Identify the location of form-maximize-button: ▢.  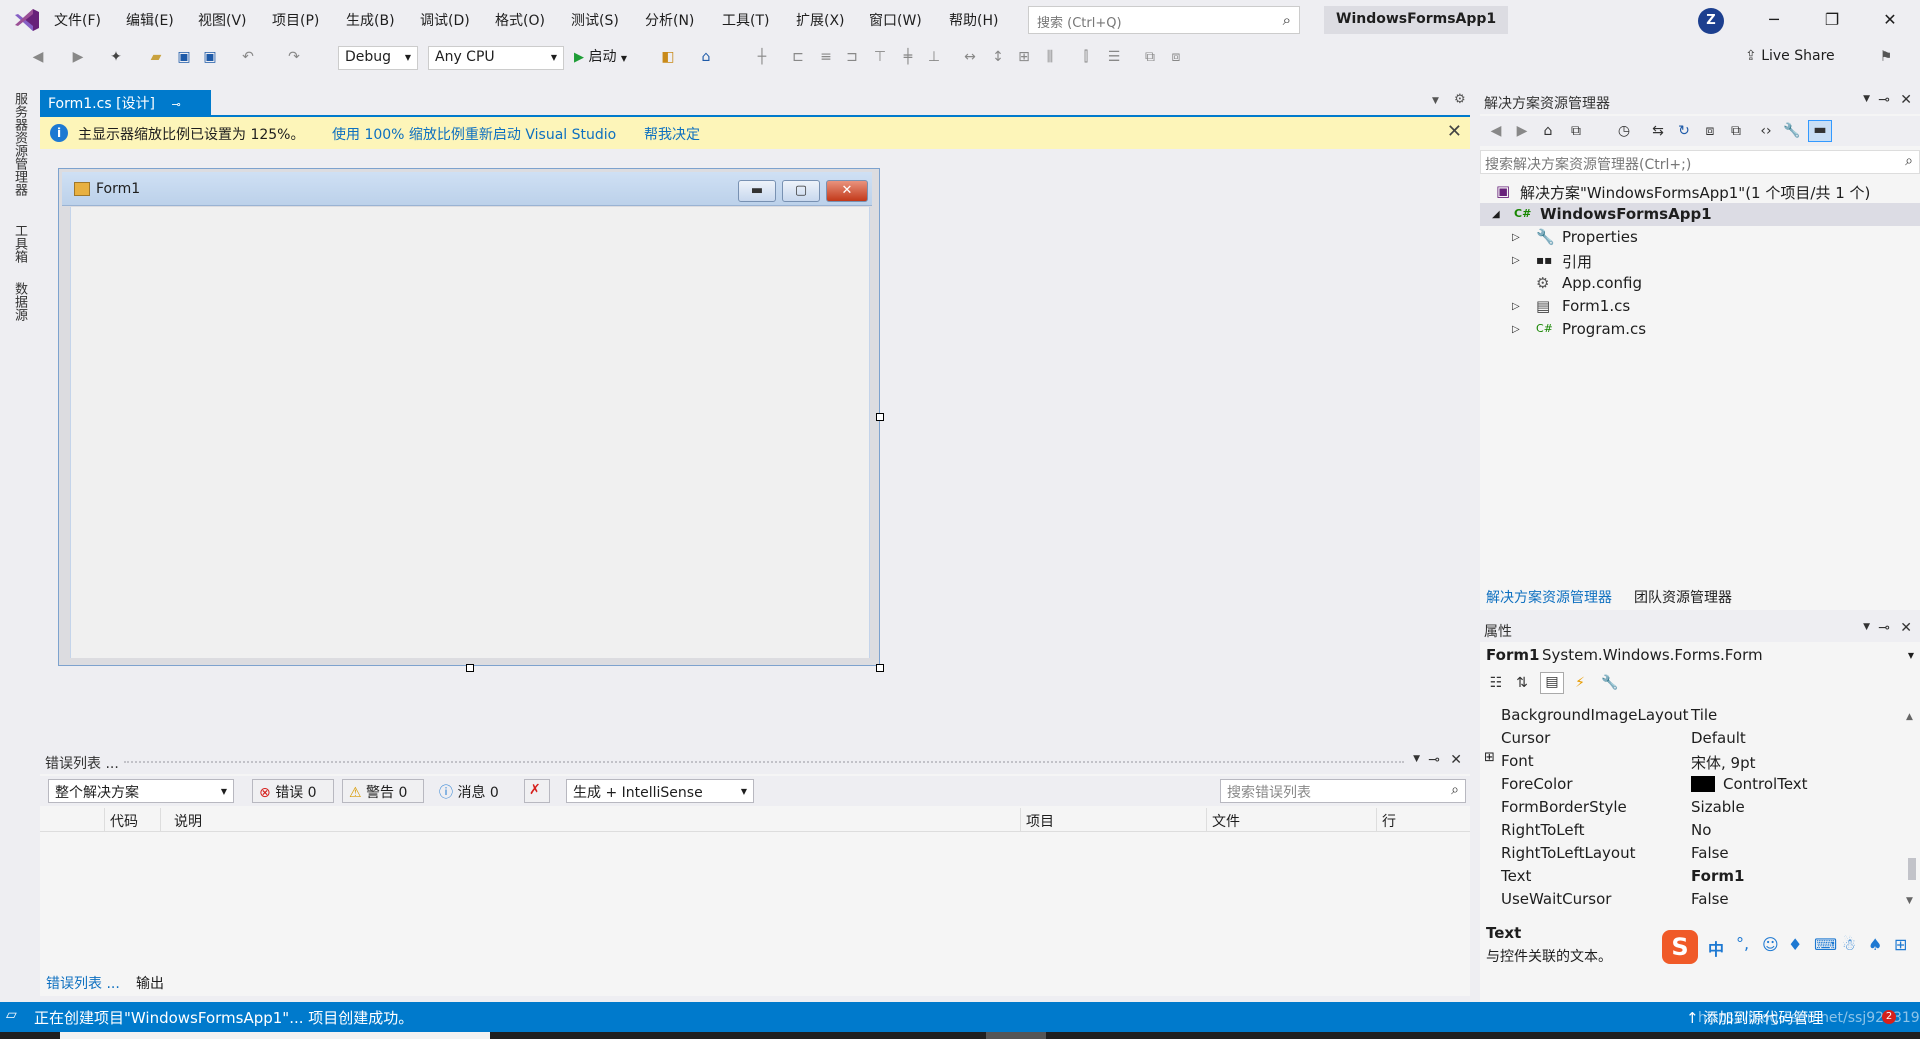
(801, 191).